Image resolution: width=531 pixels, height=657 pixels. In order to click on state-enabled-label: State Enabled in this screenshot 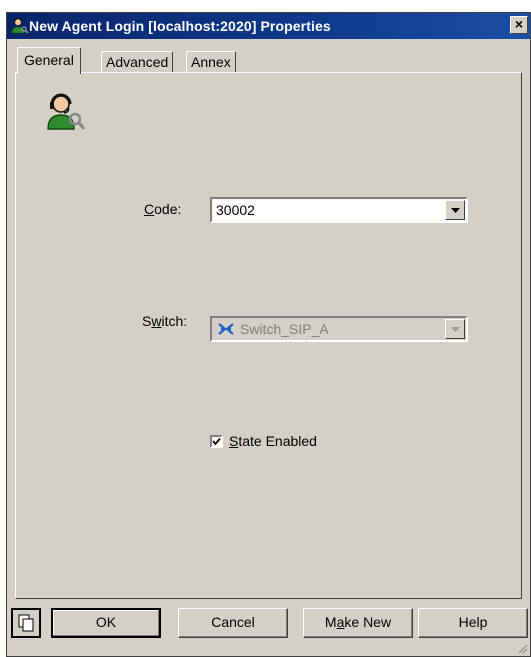, I will do `click(273, 441)`.